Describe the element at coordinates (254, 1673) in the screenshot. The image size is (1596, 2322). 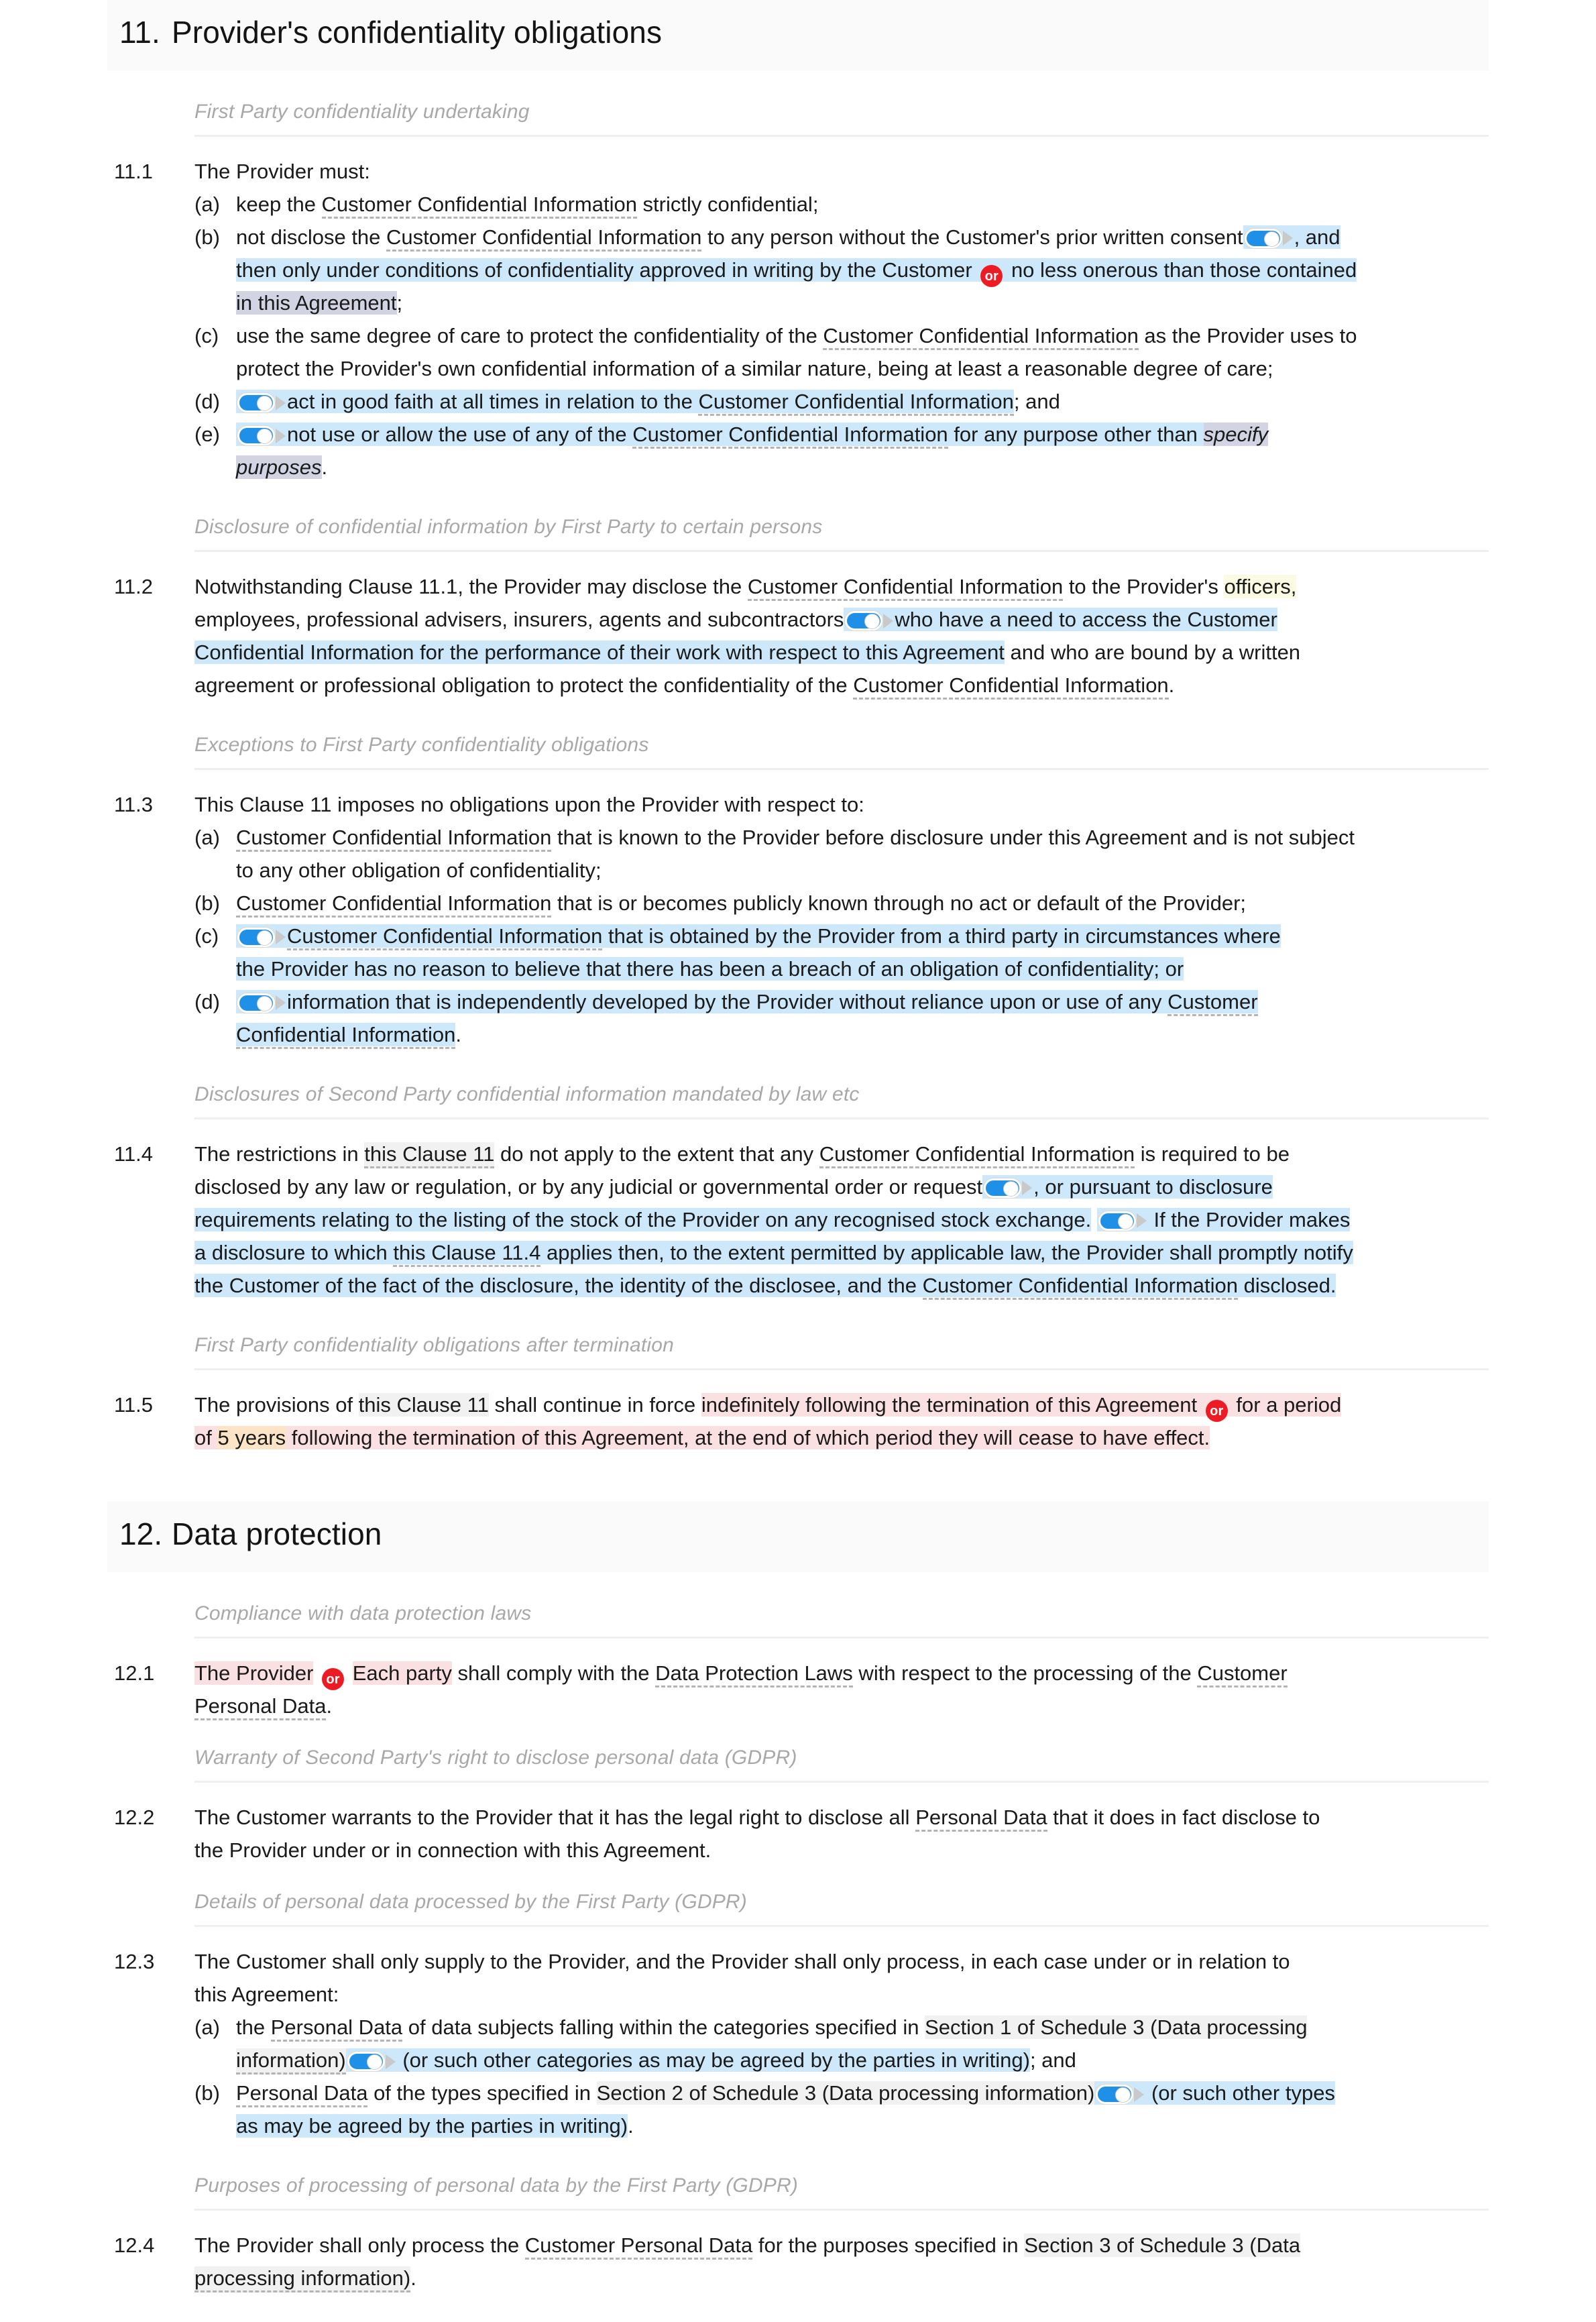
I see `alternate-option-highlight: The Provider` at that location.